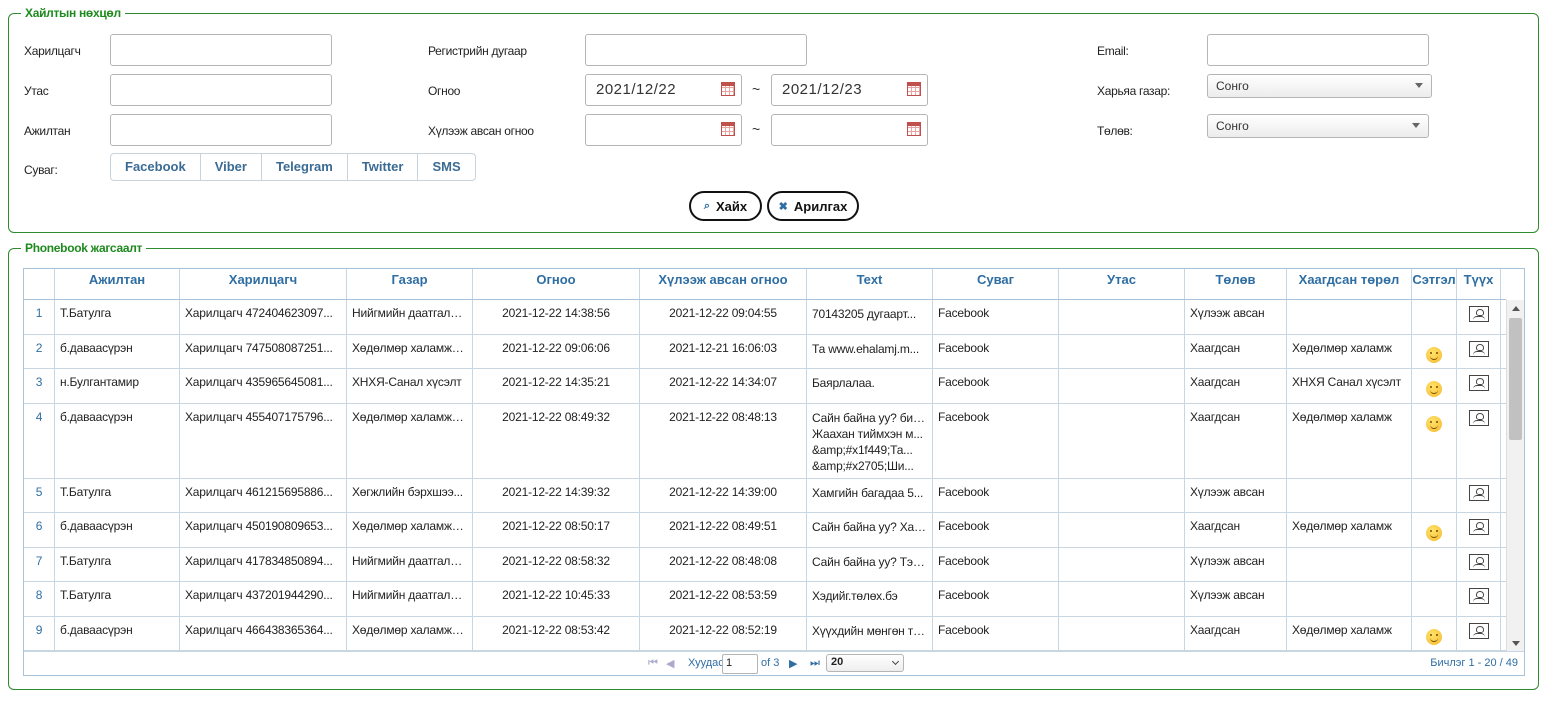 The width and height of the screenshot is (1554, 702). I want to click on cell-phone, so click(1122, 317).